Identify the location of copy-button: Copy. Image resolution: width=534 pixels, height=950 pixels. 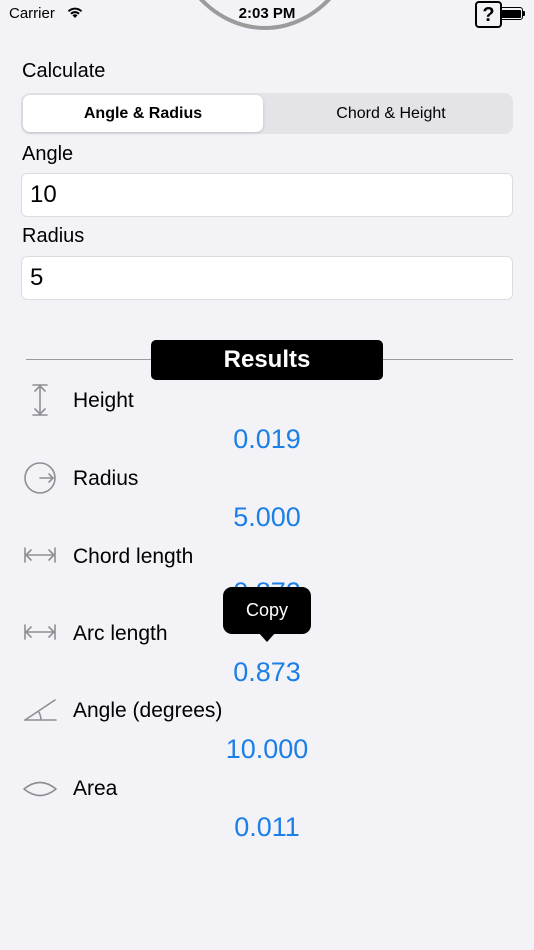
(267, 610).